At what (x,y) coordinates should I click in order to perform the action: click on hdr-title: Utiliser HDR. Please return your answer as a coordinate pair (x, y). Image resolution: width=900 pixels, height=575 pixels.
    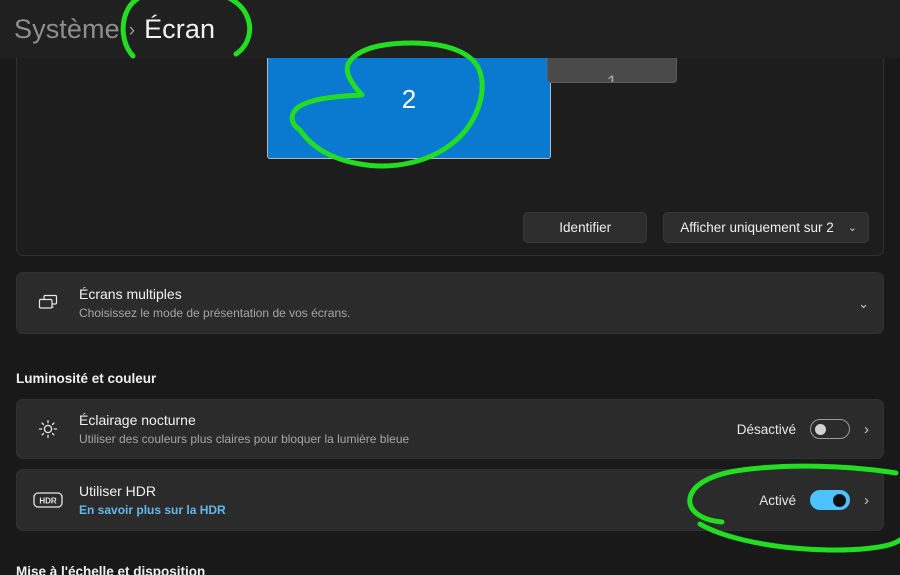
    Looking at the image, I should click on (117, 490).